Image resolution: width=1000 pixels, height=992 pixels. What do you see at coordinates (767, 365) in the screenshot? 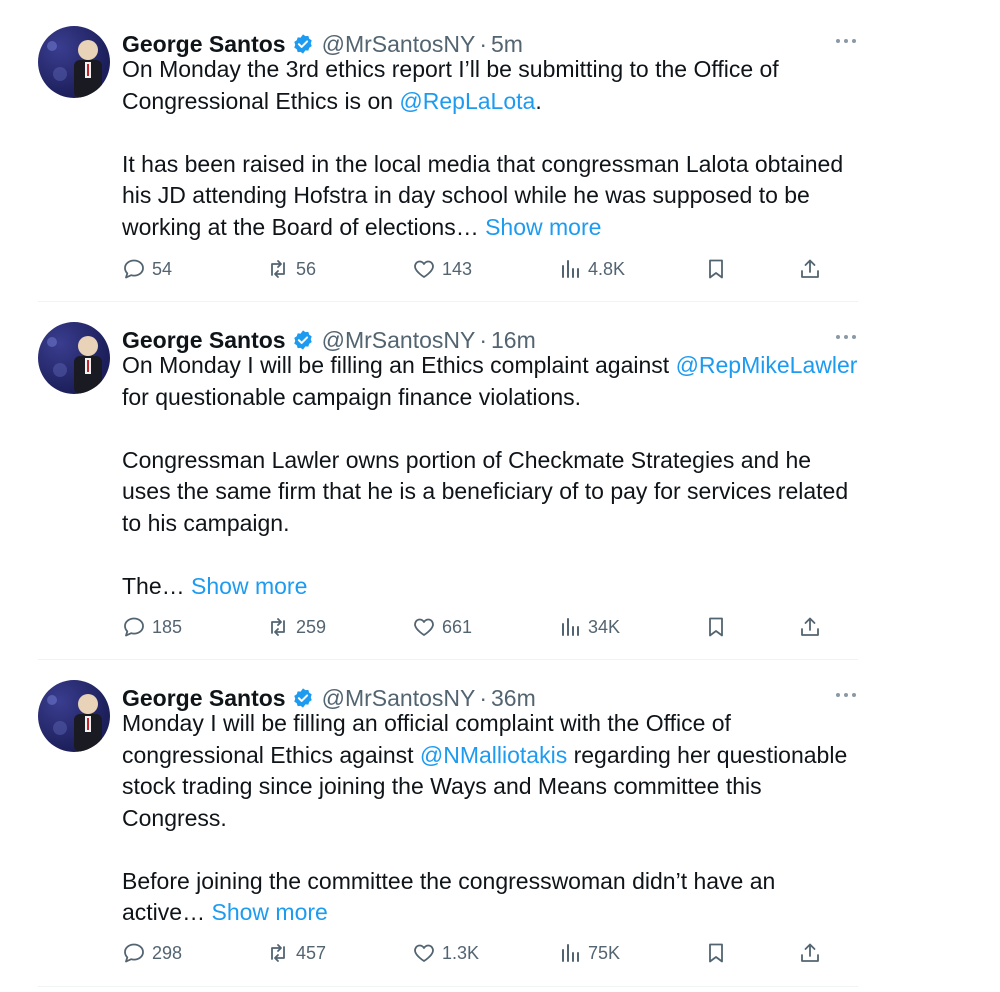
I see `mention-link: @RepMikeLawler` at bounding box center [767, 365].